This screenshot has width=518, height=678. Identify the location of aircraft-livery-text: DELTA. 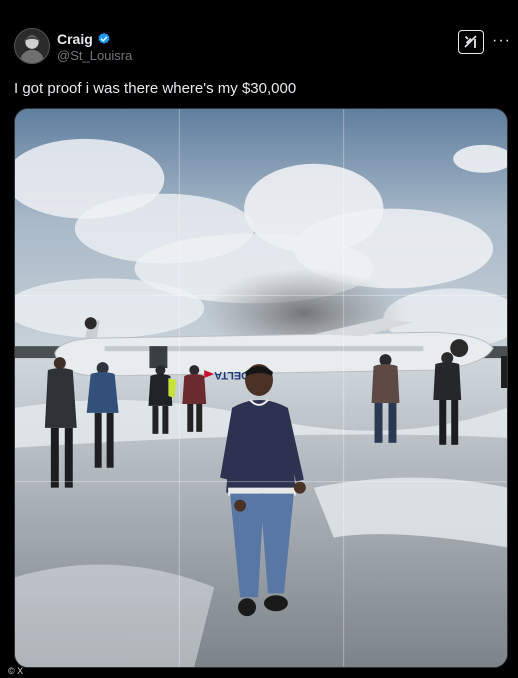
(231, 375).